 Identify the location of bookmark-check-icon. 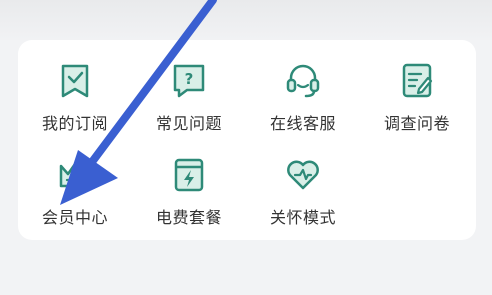
(75, 81).